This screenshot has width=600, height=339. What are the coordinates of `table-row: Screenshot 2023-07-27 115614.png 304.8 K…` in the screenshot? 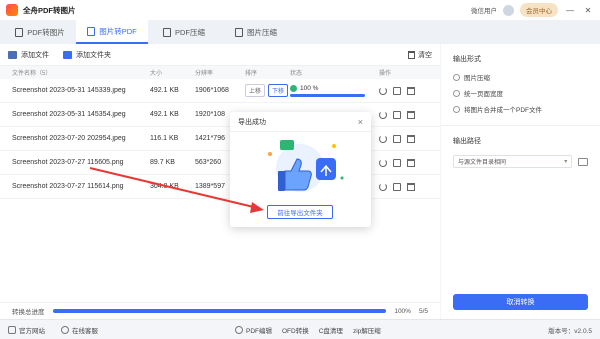 It's located at (220, 187).